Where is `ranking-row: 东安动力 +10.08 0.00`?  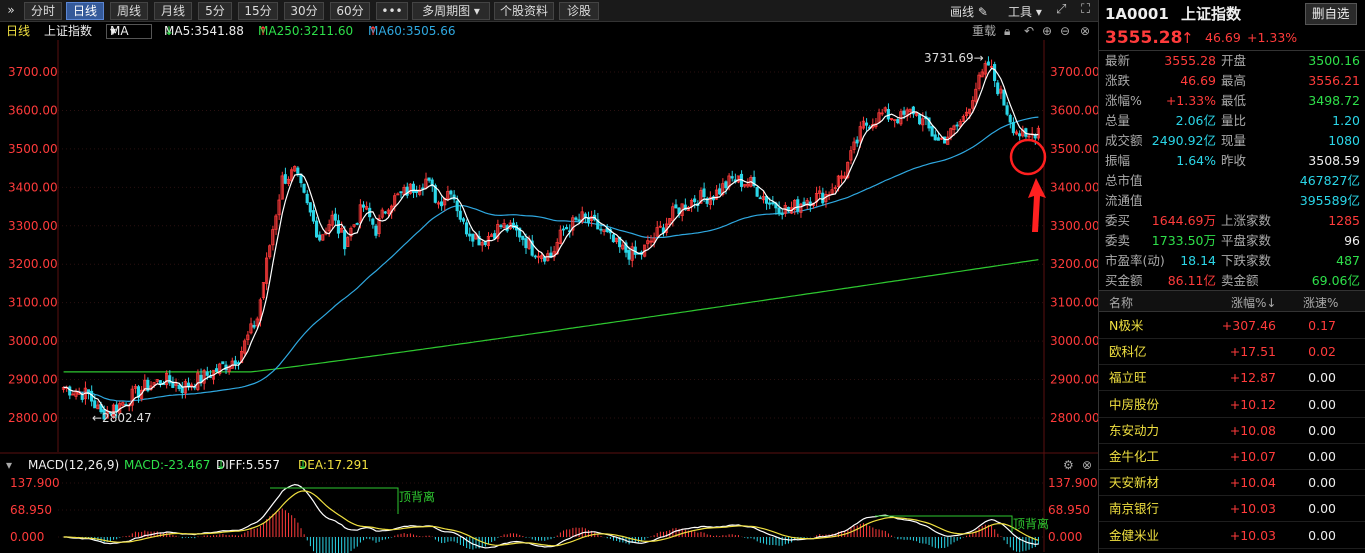
ranking-row: 东安动力 +10.08 0.00 is located at coordinates (1232, 431).